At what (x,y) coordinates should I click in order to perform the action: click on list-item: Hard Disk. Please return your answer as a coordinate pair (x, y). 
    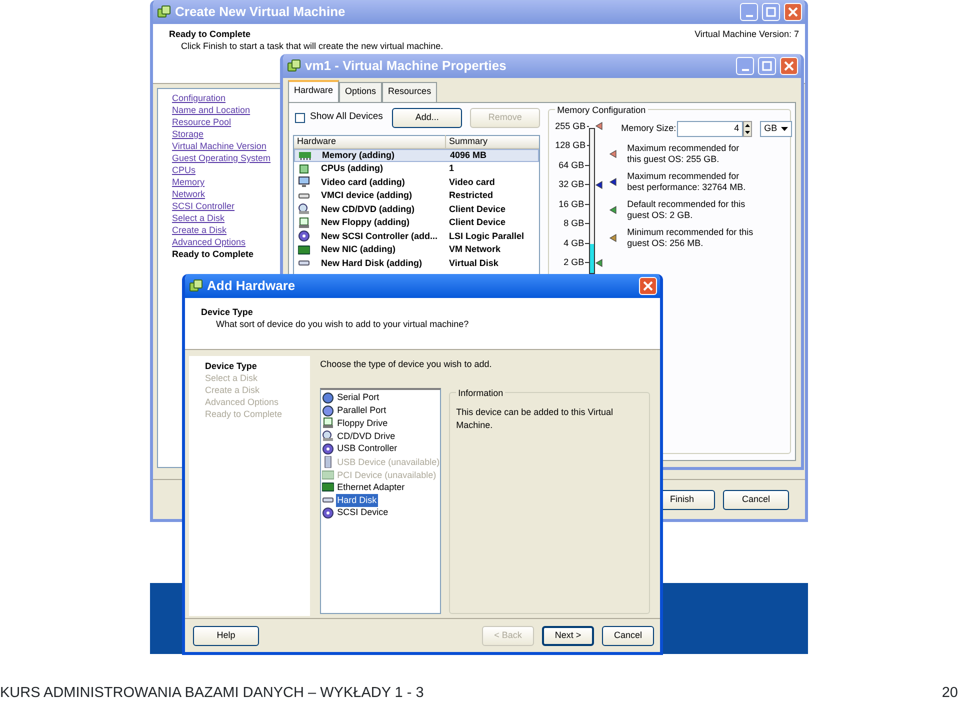
    Looking at the image, I should click on (380, 500).